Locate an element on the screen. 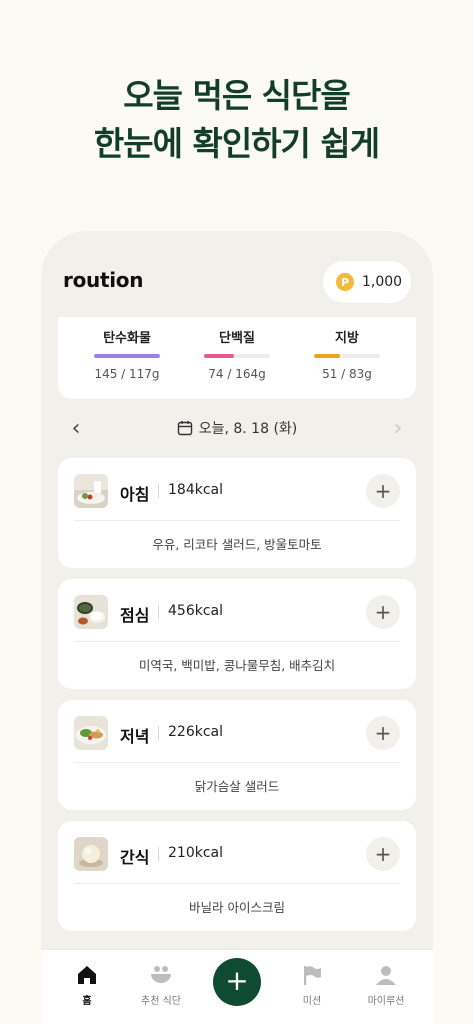 Image resolution: width=473 pixels, height=1024 pixels. tab-mission-label: 미션 is located at coordinates (312, 1001).